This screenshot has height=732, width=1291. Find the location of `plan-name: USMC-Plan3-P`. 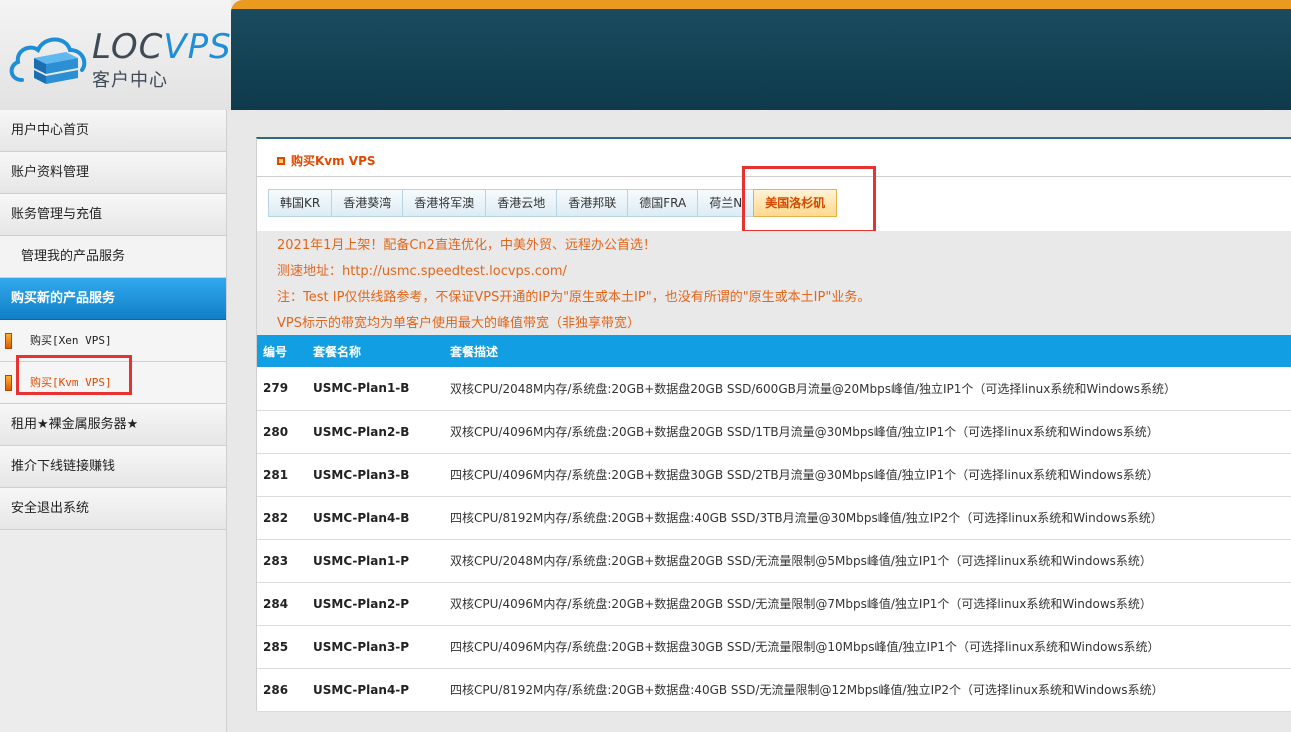

plan-name: USMC-Plan3-P is located at coordinates (378, 646).